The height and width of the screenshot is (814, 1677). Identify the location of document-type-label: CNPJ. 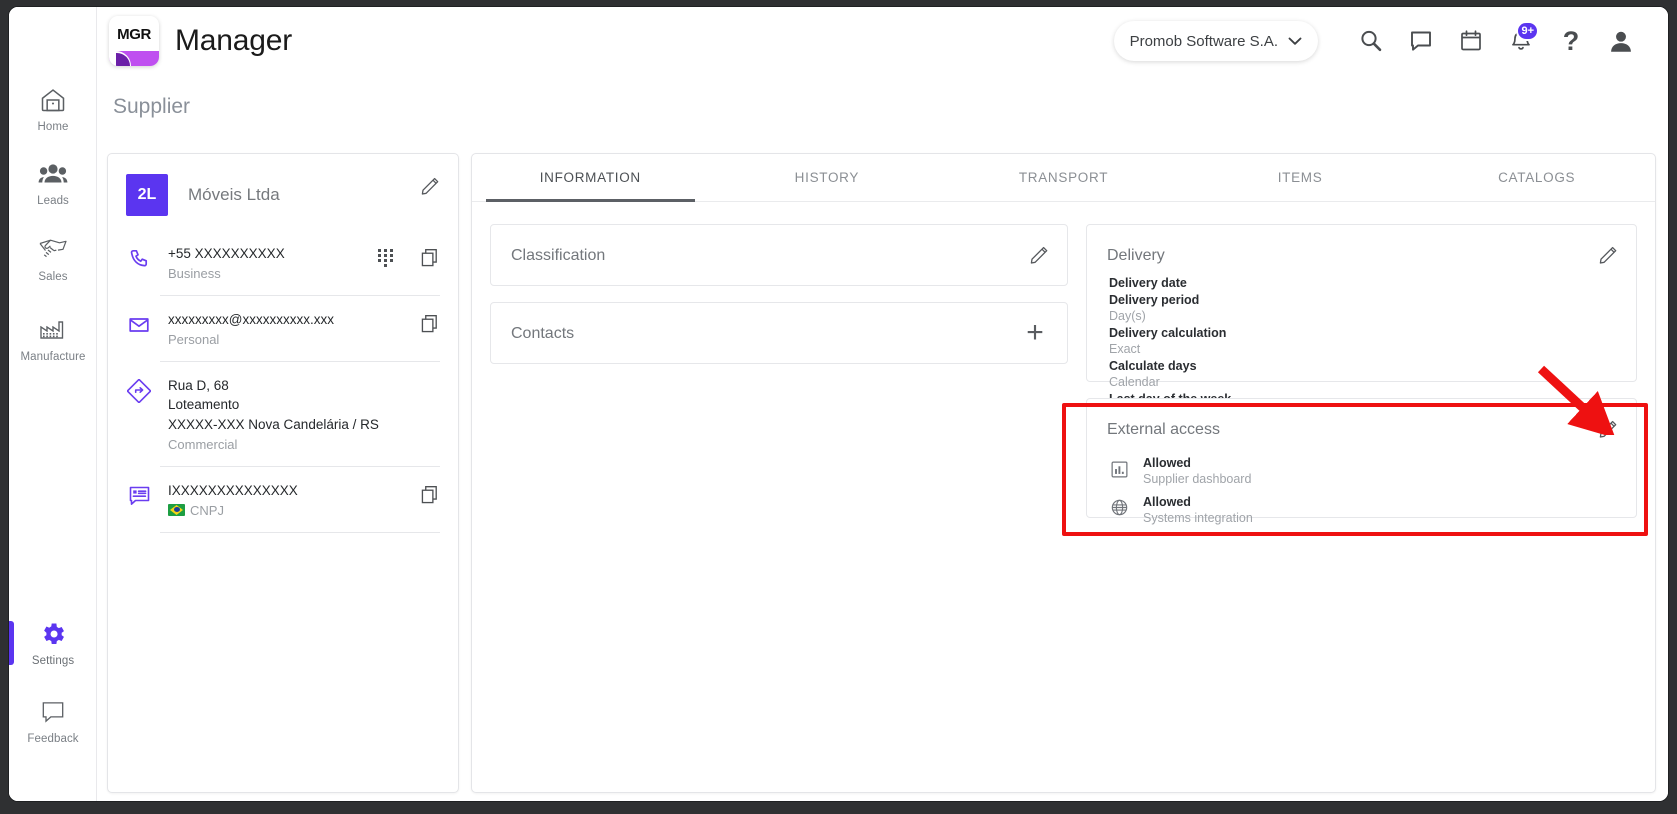
(207, 510).